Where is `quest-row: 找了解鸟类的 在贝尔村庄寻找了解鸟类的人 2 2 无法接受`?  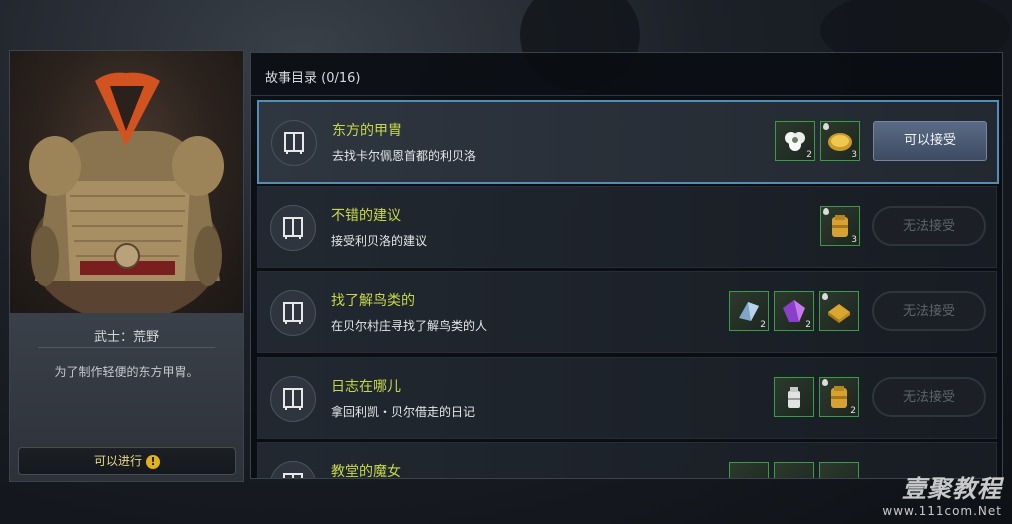
quest-row: 找了解鸟类的 在贝尔村庄寻找了解鸟类的人 2 2 无法接受 is located at coordinates (627, 312).